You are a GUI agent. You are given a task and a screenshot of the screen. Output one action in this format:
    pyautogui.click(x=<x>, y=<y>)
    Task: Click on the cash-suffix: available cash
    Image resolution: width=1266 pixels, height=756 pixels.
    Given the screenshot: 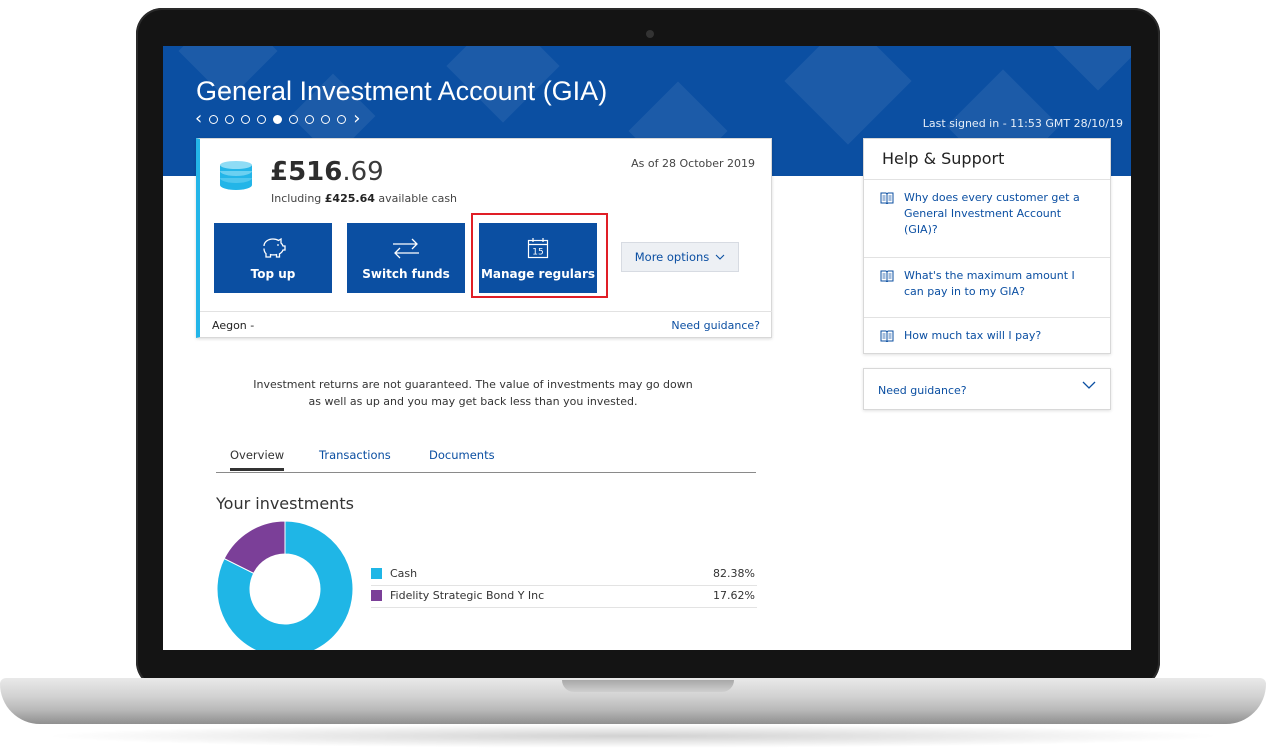 What is the action you would take?
    pyautogui.click(x=416, y=198)
    